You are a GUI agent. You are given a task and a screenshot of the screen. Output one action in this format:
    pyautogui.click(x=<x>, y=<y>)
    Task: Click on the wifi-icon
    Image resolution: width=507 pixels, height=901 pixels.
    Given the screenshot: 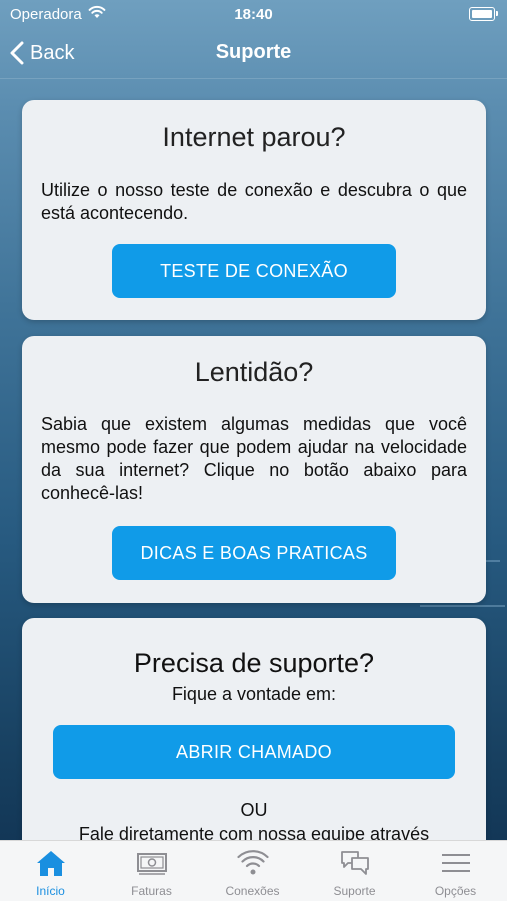 What is the action you would take?
    pyautogui.click(x=252, y=862)
    